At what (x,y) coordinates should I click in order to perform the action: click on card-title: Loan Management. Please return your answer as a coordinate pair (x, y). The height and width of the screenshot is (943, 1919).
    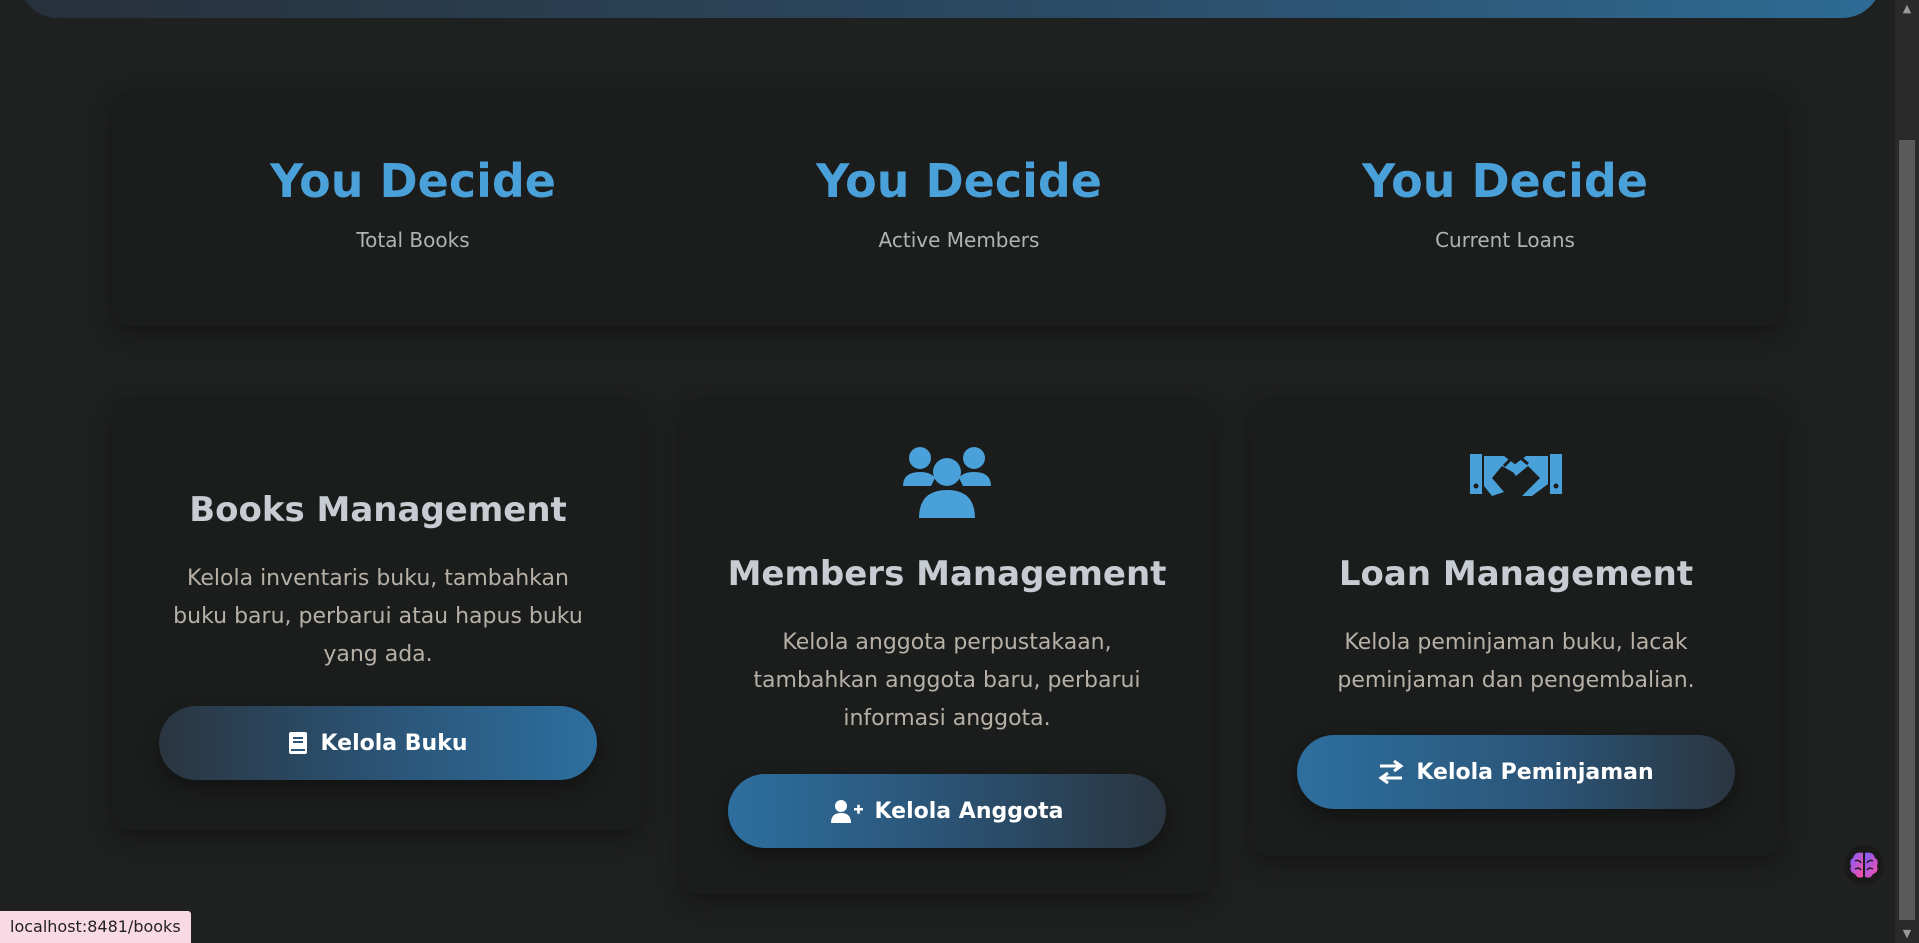
    Looking at the image, I should click on (1516, 574).